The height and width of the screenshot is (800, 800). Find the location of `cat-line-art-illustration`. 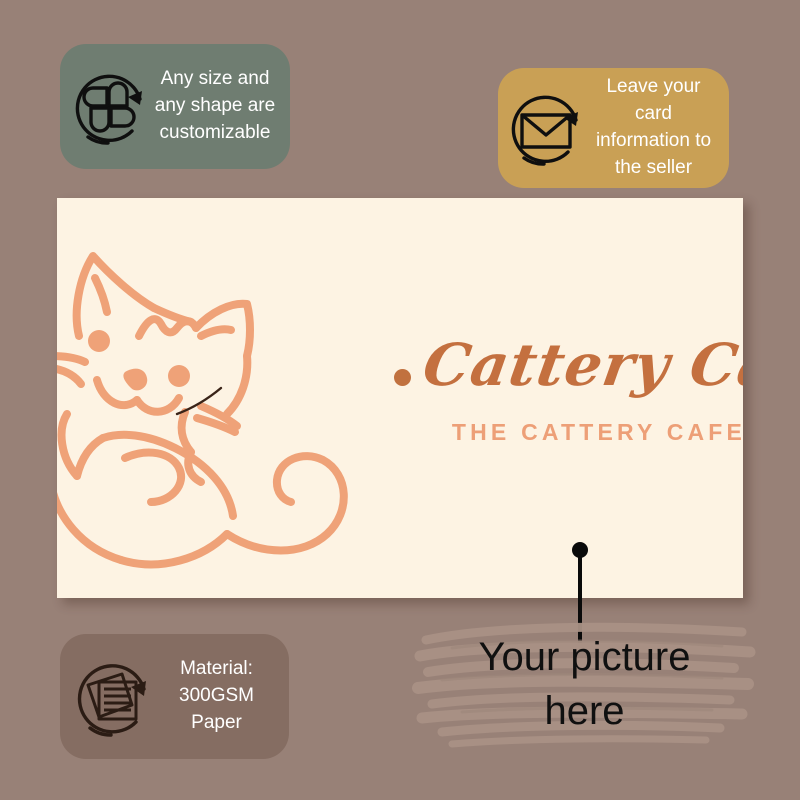

cat-line-art-illustration is located at coordinates (202, 410).